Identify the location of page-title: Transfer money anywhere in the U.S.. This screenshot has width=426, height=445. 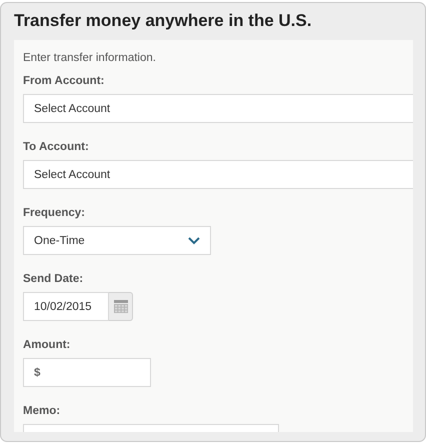
(163, 21).